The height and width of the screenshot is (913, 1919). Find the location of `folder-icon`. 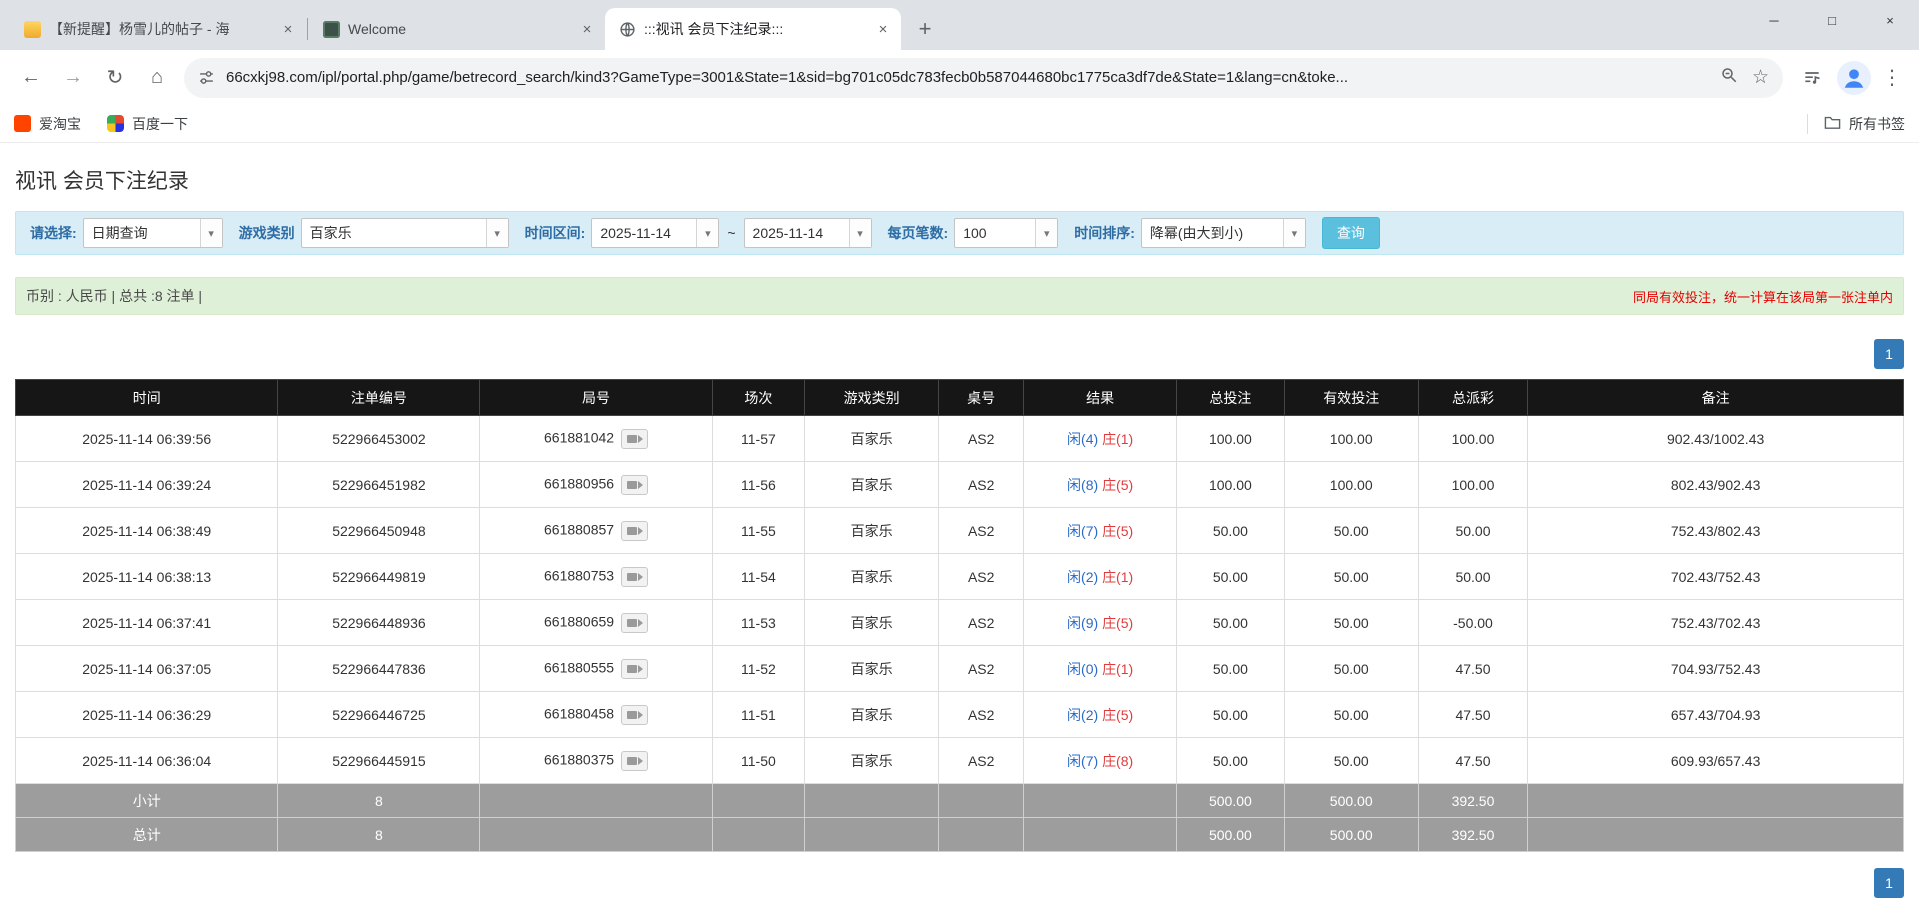

folder-icon is located at coordinates (1832, 123).